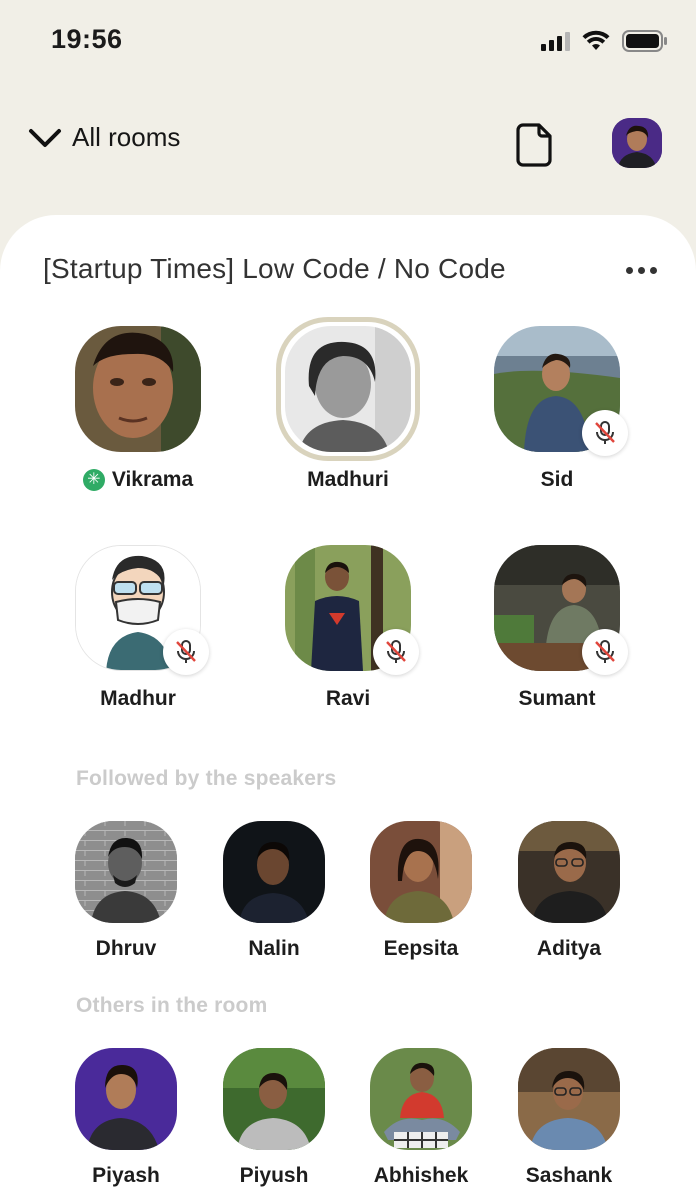 This screenshot has height=1200, width=696. Describe the element at coordinates (557, 479) in the screenshot. I see `speaker-name: Sid` at that location.